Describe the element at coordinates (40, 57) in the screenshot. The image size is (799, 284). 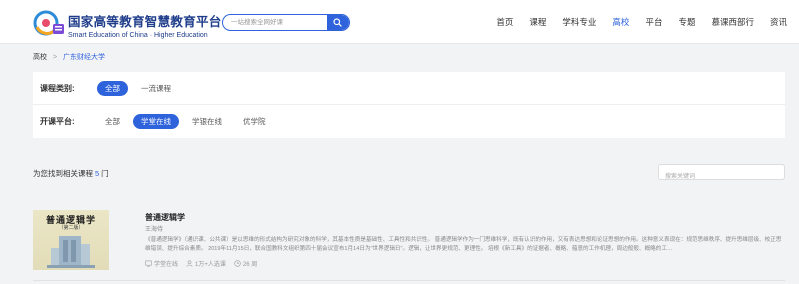
I see `breadcrumb-universities: 高校` at that location.